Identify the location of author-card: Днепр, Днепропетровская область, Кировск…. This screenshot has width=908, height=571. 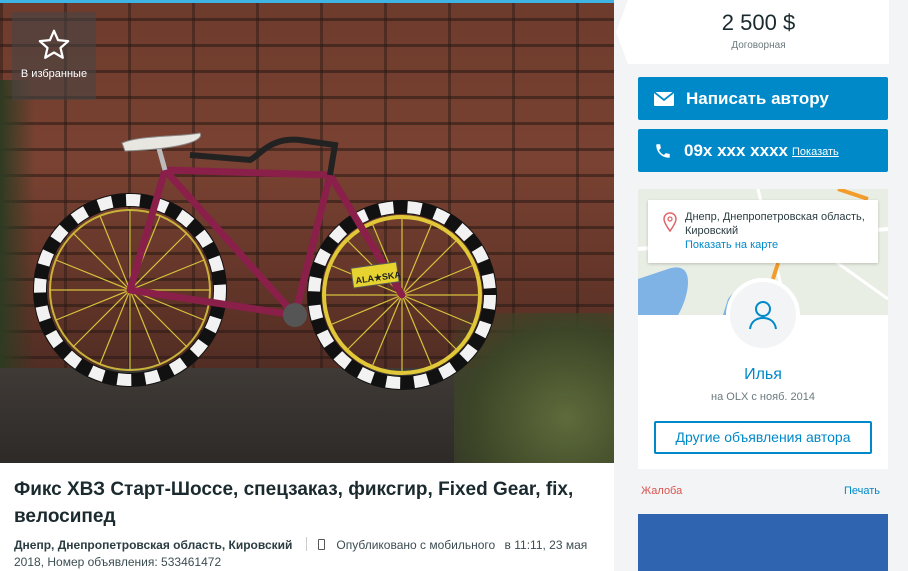
(763, 329).